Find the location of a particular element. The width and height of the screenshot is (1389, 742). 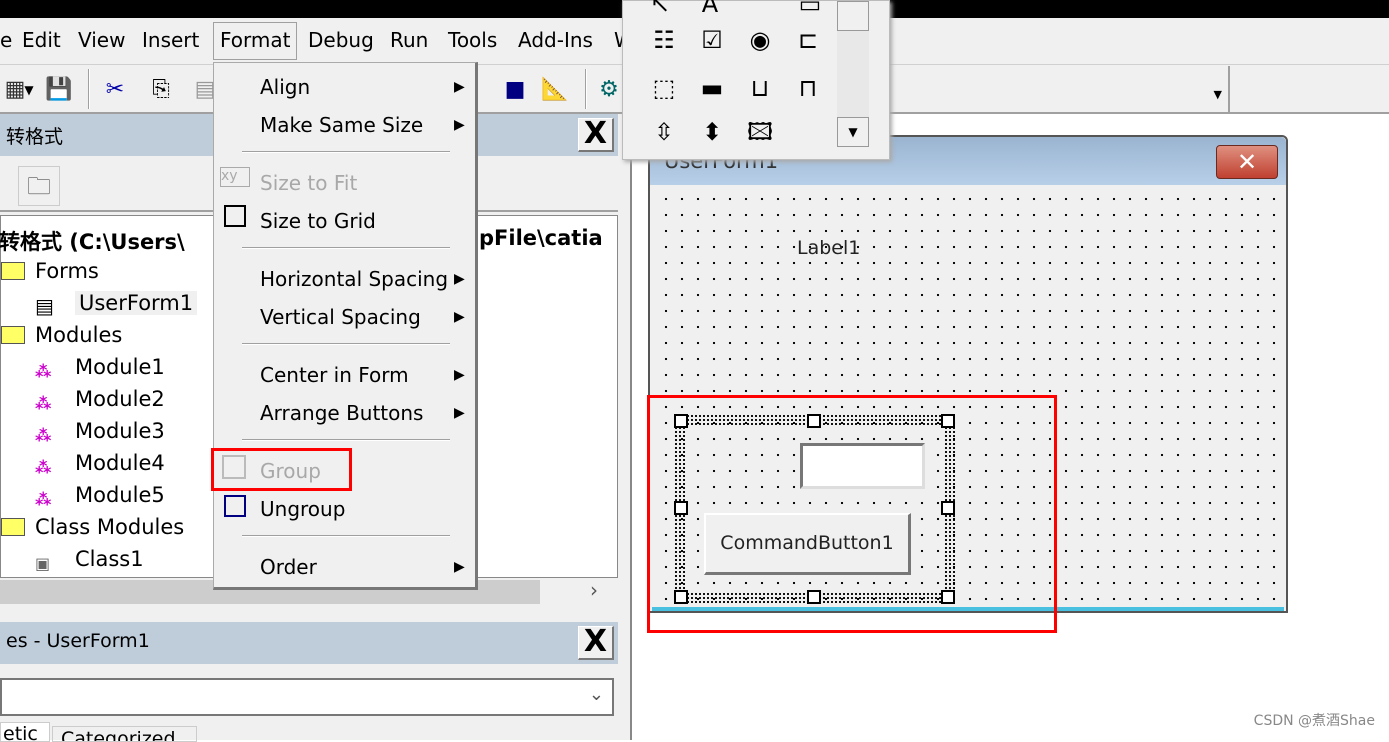

menu-item-ungroup: Ungroup is located at coordinates (302, 509).